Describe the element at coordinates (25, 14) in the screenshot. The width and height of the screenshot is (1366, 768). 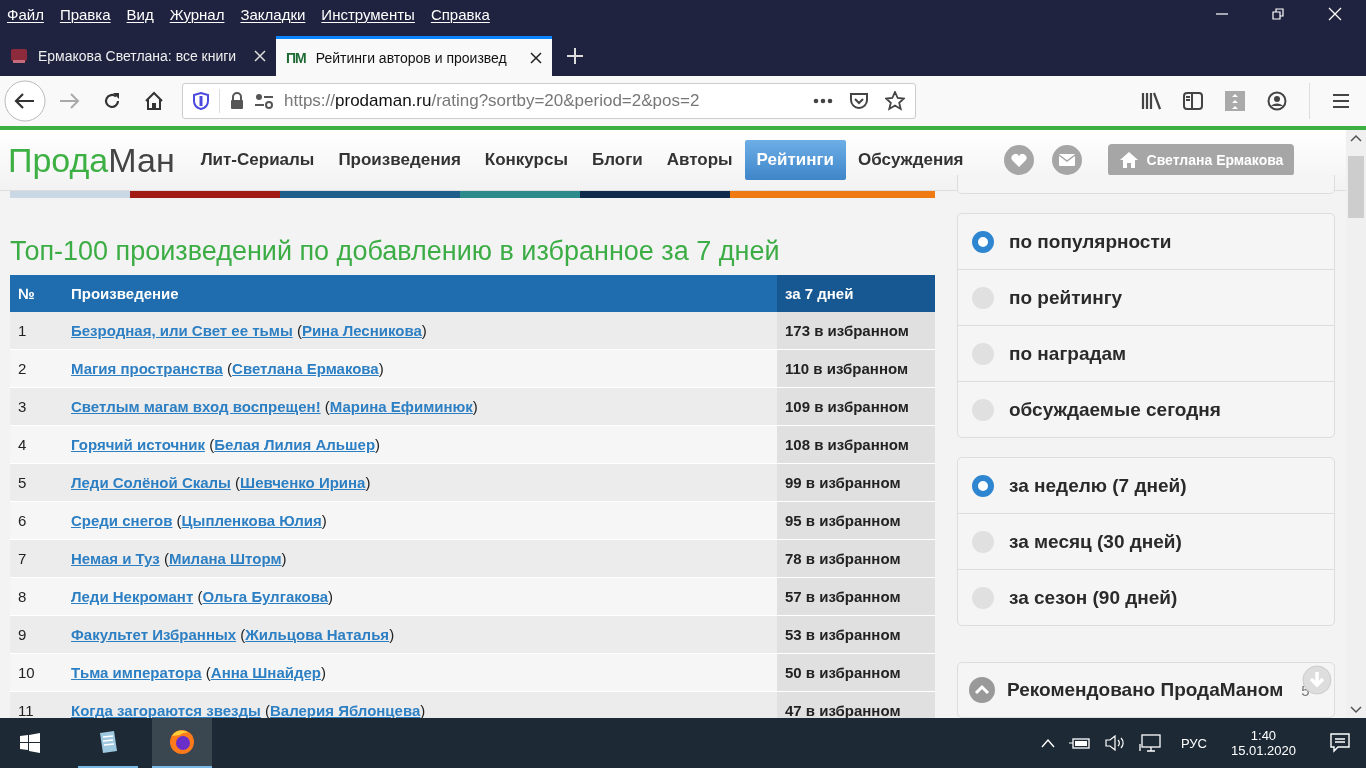
I see `menu-item: Файл` at that location.